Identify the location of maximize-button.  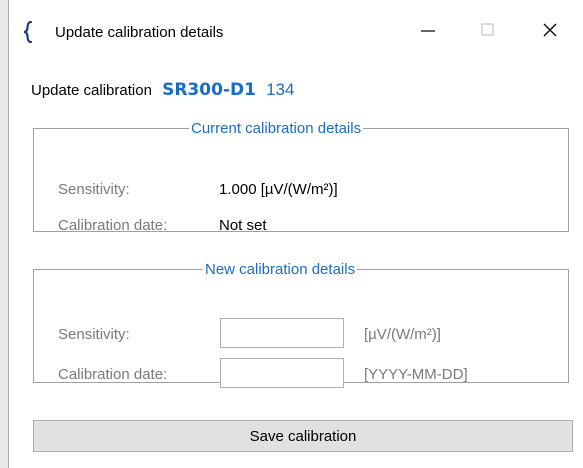
(488, 32).